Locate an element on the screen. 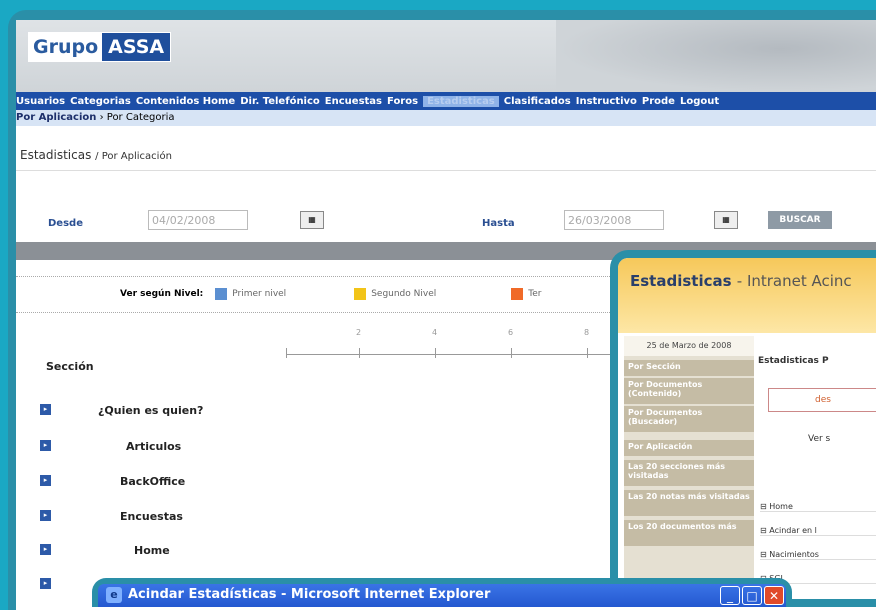 Image resolution: width=876 pixels, height=610 pixels. table-row: ▸ BackOffice is located at coordinates (190, 482).